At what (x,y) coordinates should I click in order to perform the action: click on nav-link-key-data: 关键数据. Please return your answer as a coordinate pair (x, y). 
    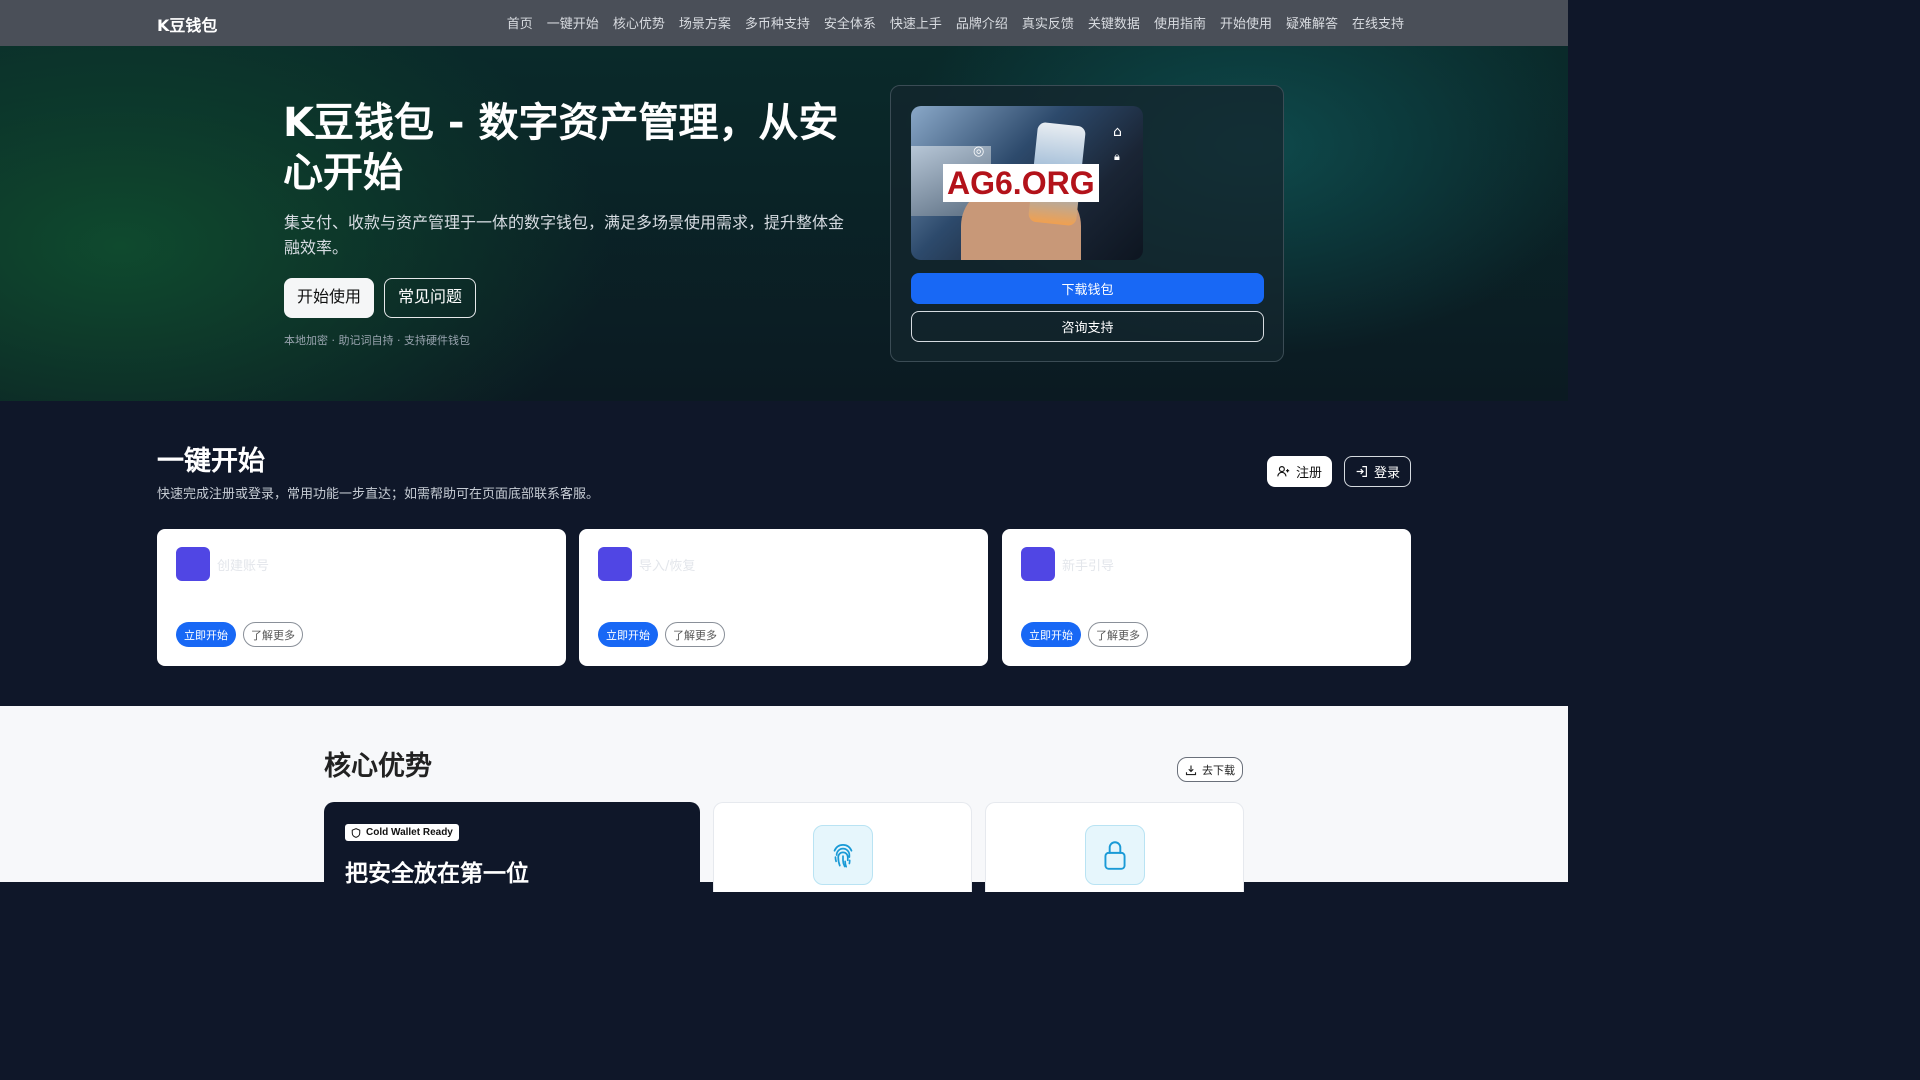
    Looking at the image, I should click on (1114, 22).